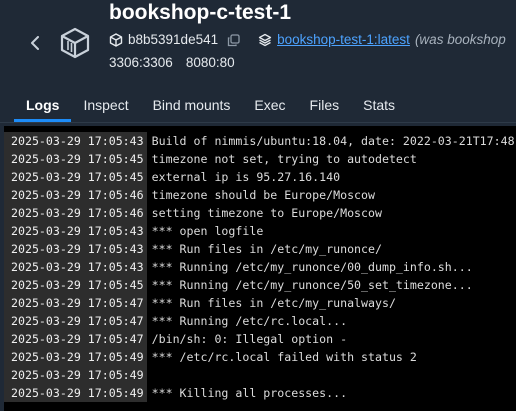 The height and width of the screenshot is (411, 516). I want to click on copy-icon, so click(233, 40).